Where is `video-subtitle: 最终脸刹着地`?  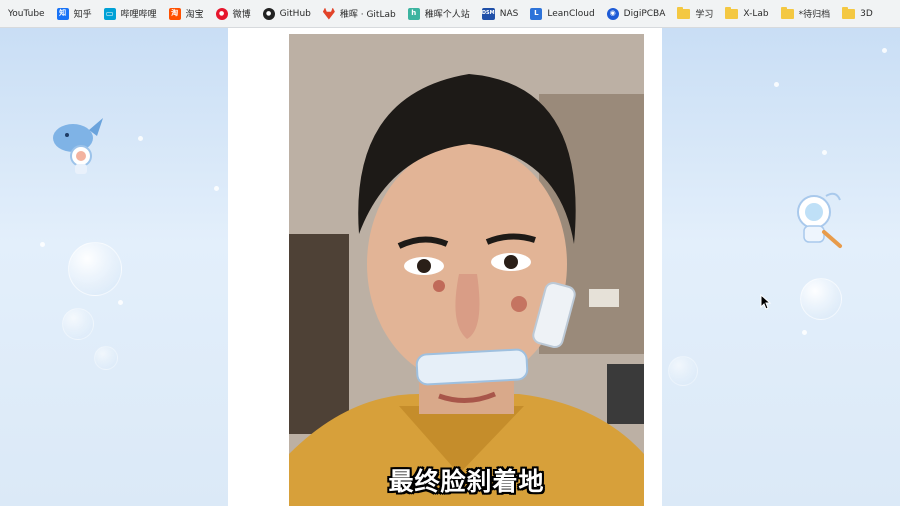 video-subtitle: 最终脸刹着地 is located at coordinates (466, 481).